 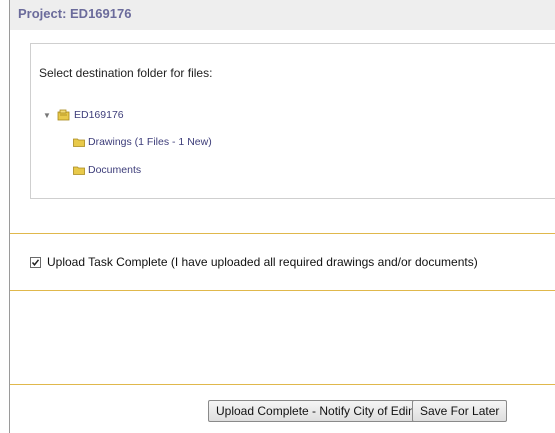 I want to click on tree-root-label: ED169176, so click(x=99, y=115).